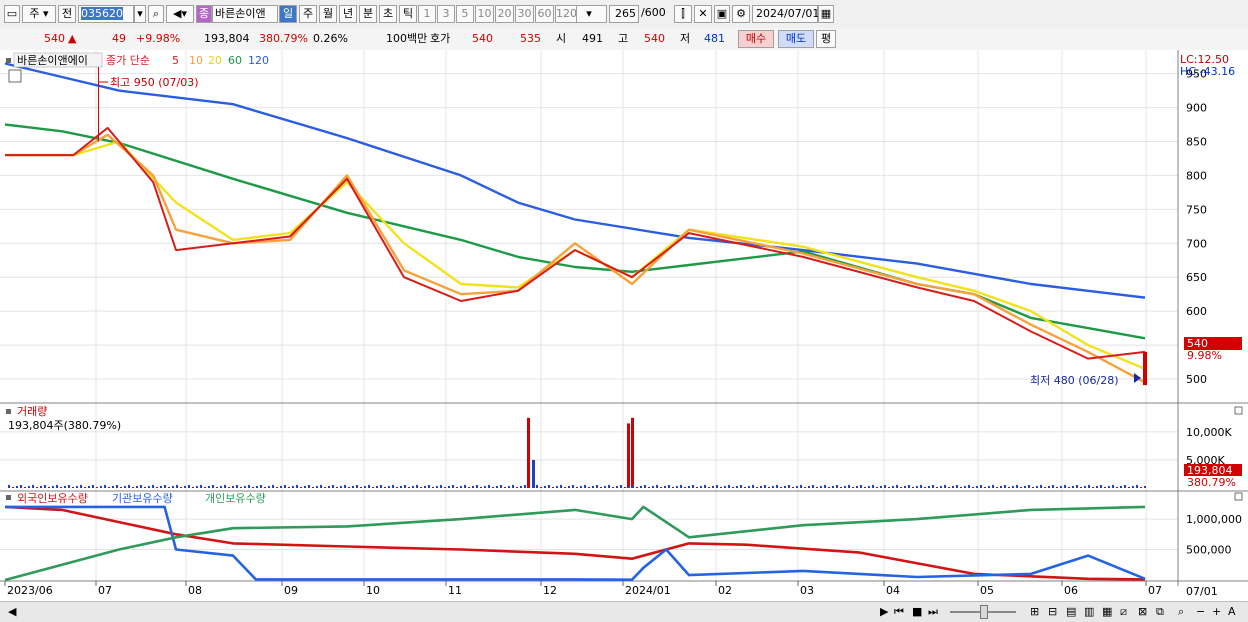 The height and width of the screenshot is (622, 1248). What do you see at coordinates (245, 14) in the screenshot?
I see `stock-name: 바른손이앤` at bounding box center [245, 14].